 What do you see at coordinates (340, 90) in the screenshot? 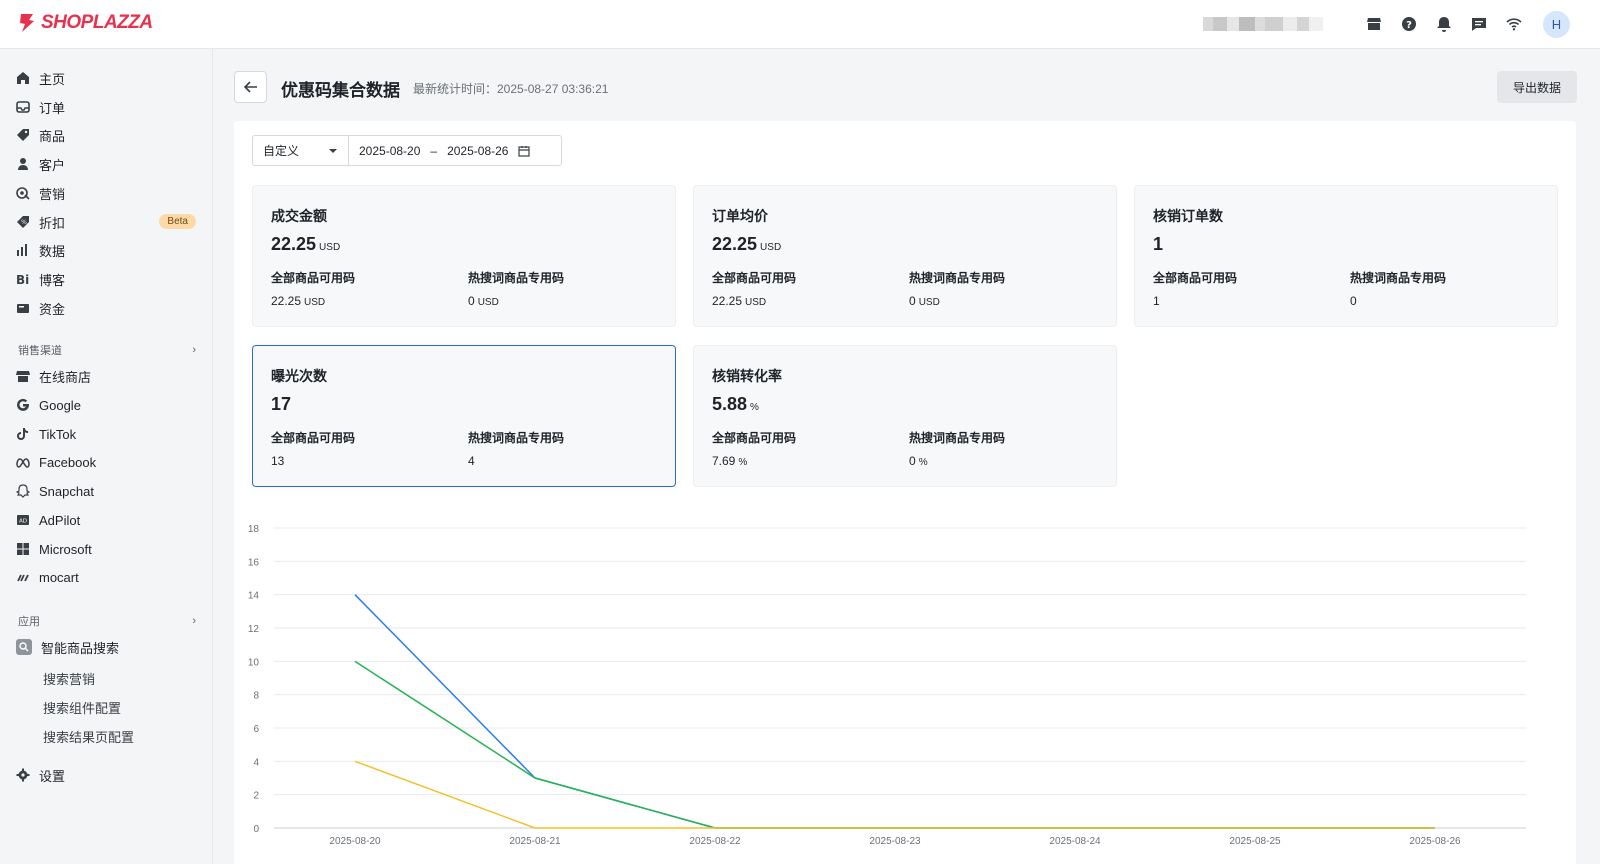
I see `page-title: 优惠码集合数据` at bounding box center [340, 90].